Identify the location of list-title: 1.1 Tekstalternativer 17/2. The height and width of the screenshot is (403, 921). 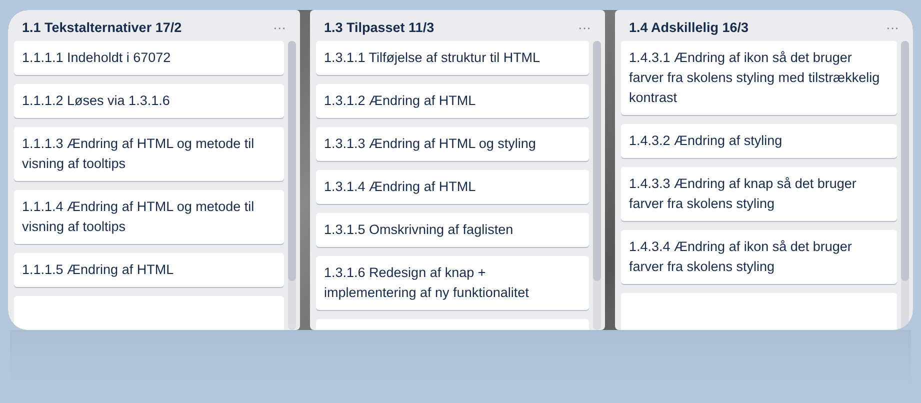
(102, 27).